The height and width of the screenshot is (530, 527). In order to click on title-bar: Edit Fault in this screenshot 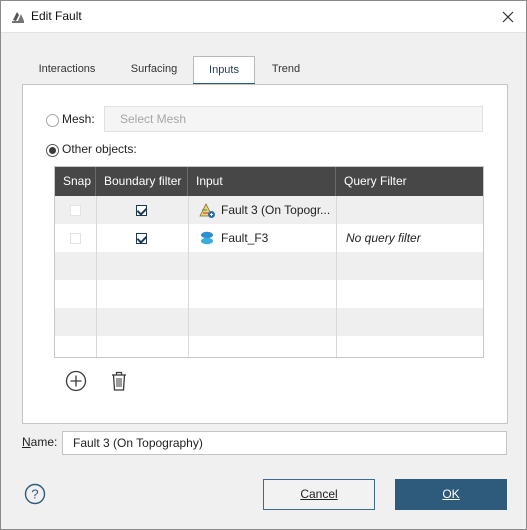, I will do `click(263, 17)`.